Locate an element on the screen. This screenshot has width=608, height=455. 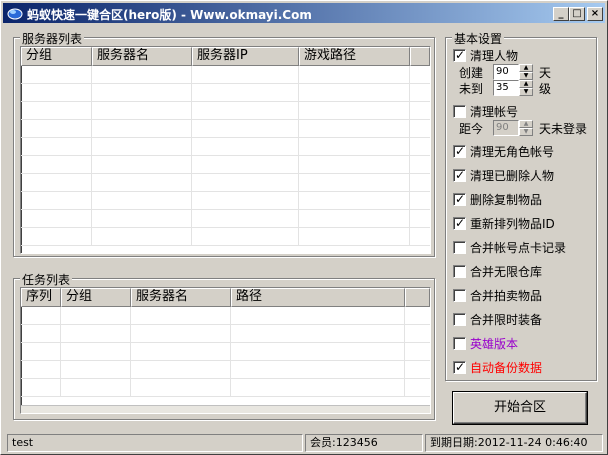
created-days-label: 创建 is located at coordinates (471, 72).